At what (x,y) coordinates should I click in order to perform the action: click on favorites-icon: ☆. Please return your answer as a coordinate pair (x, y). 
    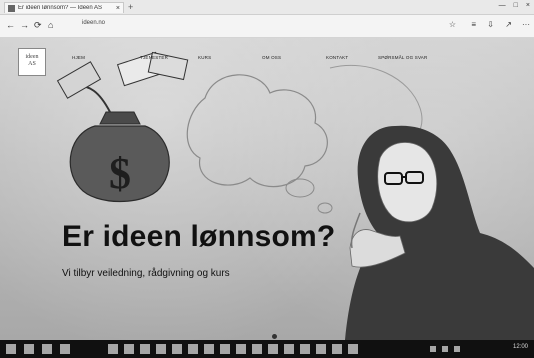
    Looking at the image, I should click on (452, 24).